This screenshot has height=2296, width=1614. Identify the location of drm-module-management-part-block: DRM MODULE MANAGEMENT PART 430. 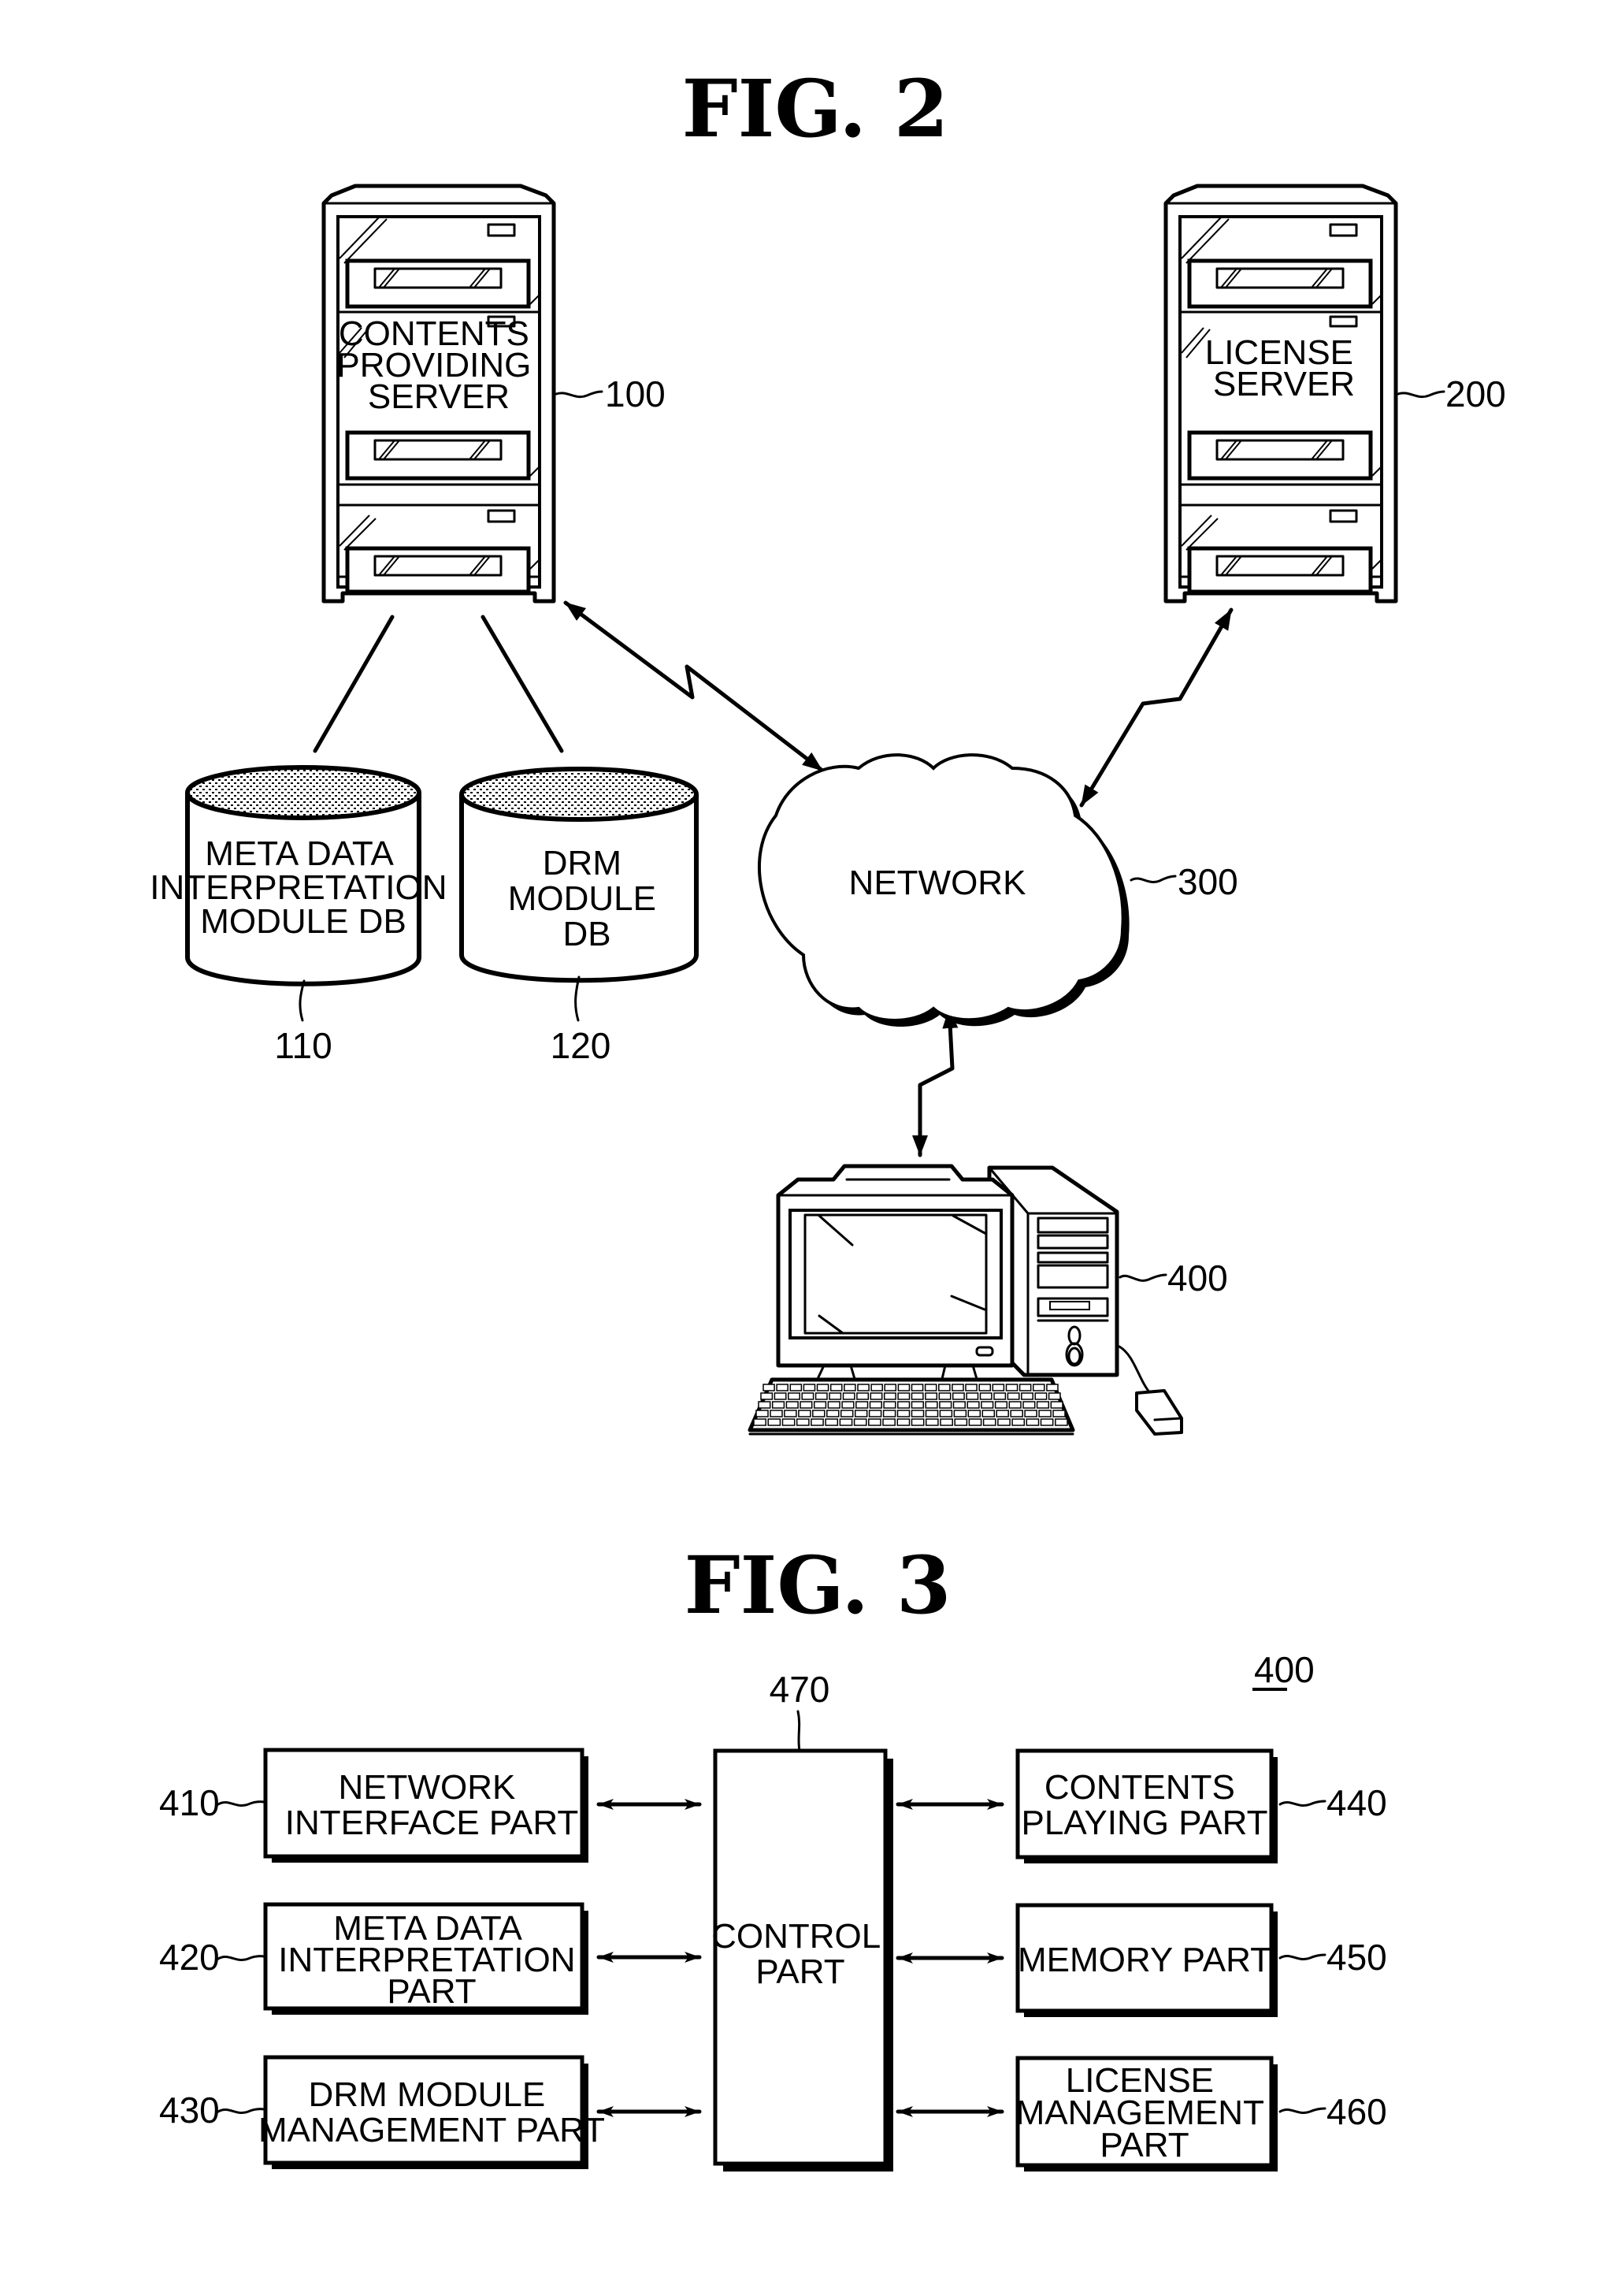
(430, 2112).